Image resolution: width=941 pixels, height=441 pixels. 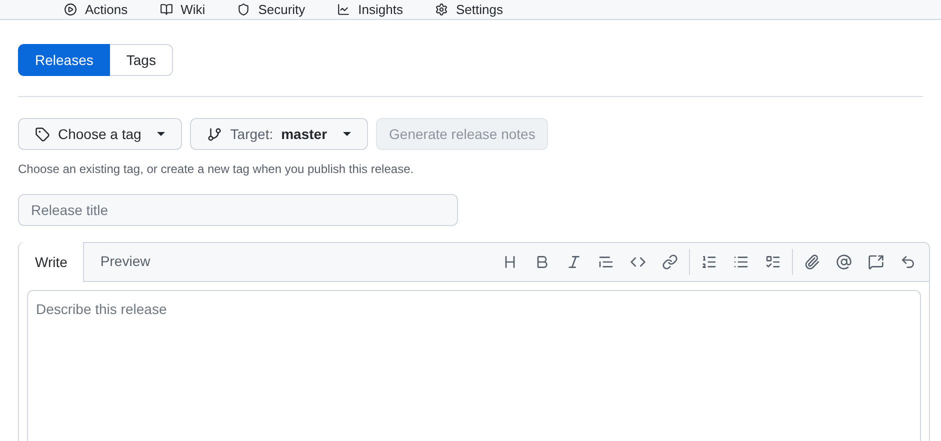 I want to click on nav-tab: Settings, so click(x=468, y=9).